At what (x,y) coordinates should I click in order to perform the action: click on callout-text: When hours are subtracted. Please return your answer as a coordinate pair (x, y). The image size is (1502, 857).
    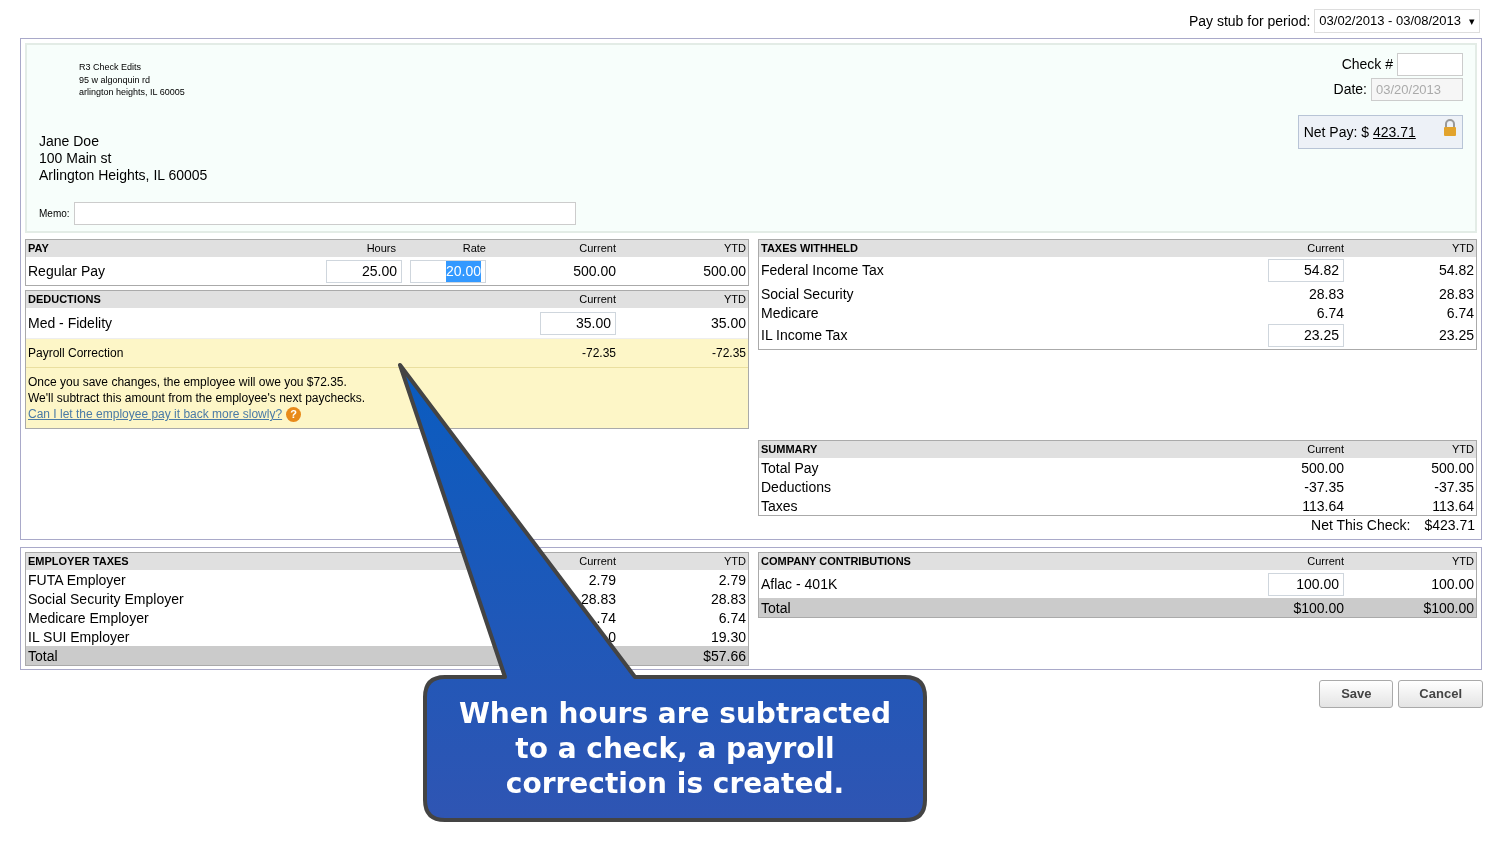
    Looking at the image, I should click on (675, 713).